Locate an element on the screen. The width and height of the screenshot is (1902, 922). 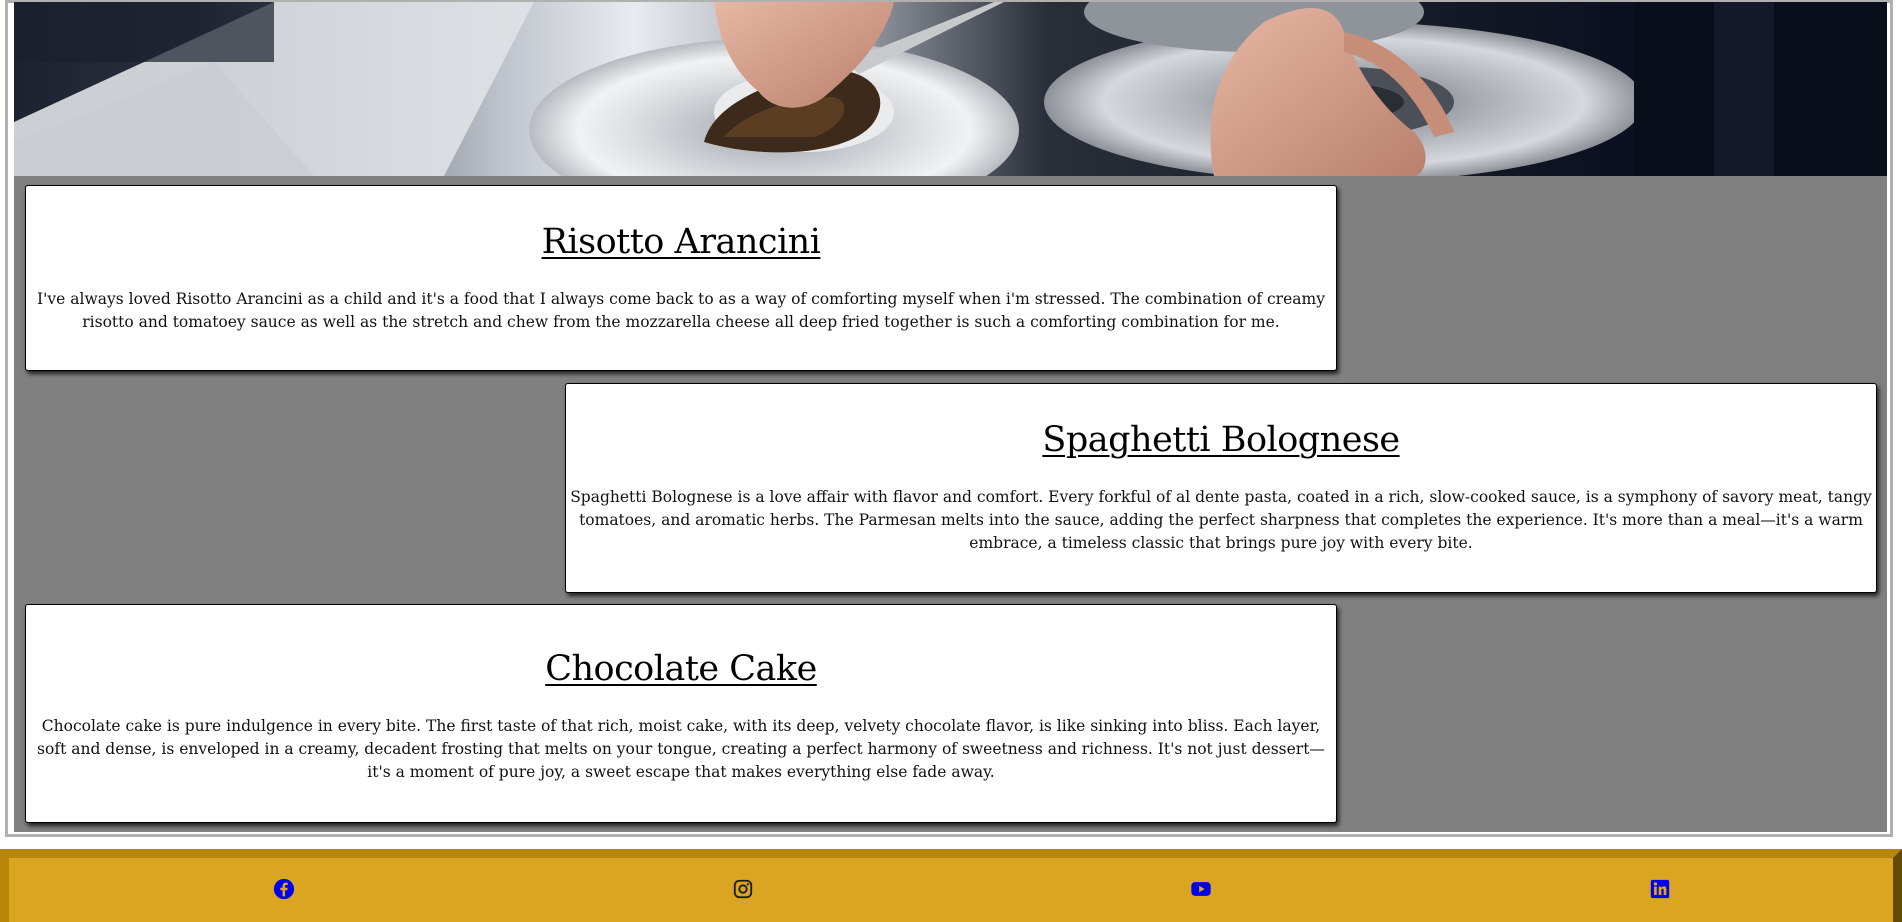
facebook-icon-glyph is located at coordinates (284, 889).